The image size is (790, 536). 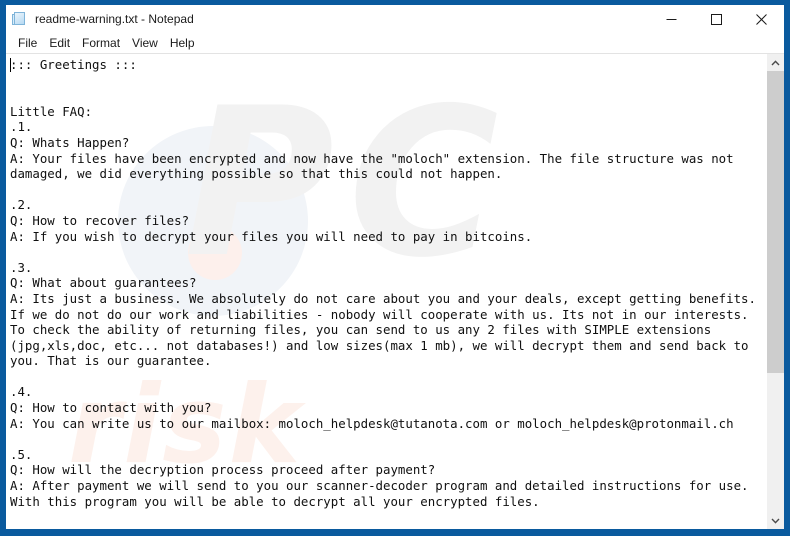 I want to click on menu-bar: File Edit Format View Help, so click(x=395, y=43).